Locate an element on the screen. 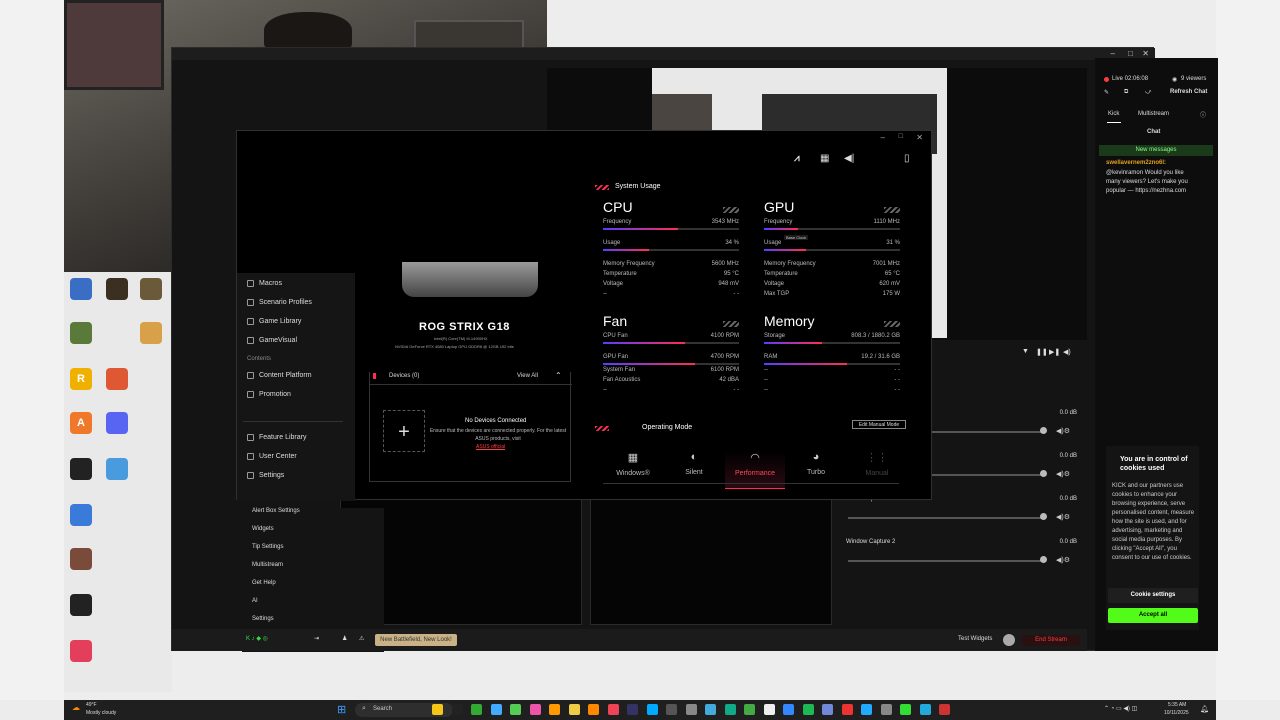  info-icon: ⓘ is located at coordinates (1203, 114).